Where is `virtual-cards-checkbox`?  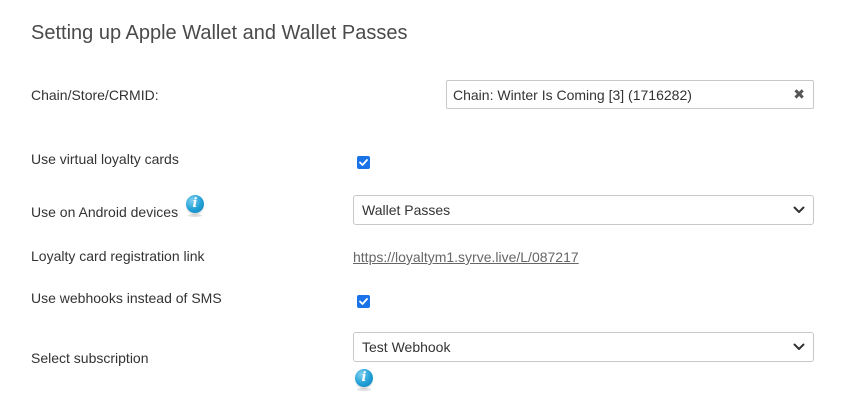
virtual-cards-checkbox is located at coordinates (363, 162).